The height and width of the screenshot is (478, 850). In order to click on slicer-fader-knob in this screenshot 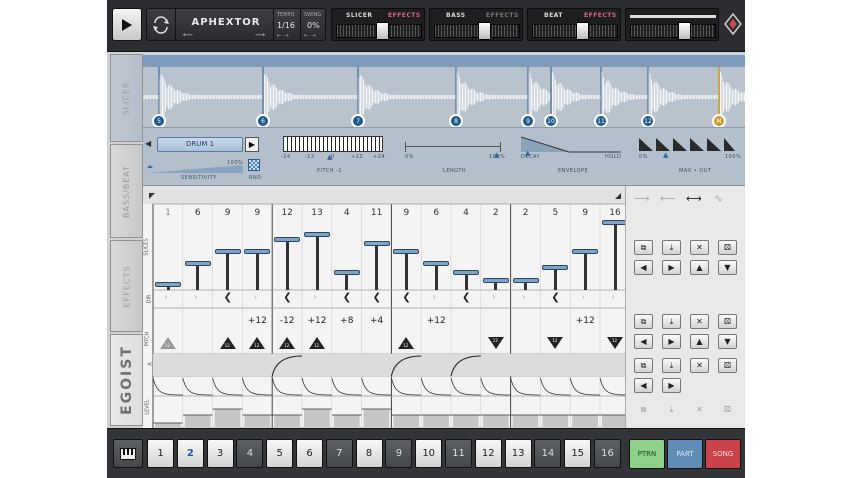, I will do `click(382, 31)`.